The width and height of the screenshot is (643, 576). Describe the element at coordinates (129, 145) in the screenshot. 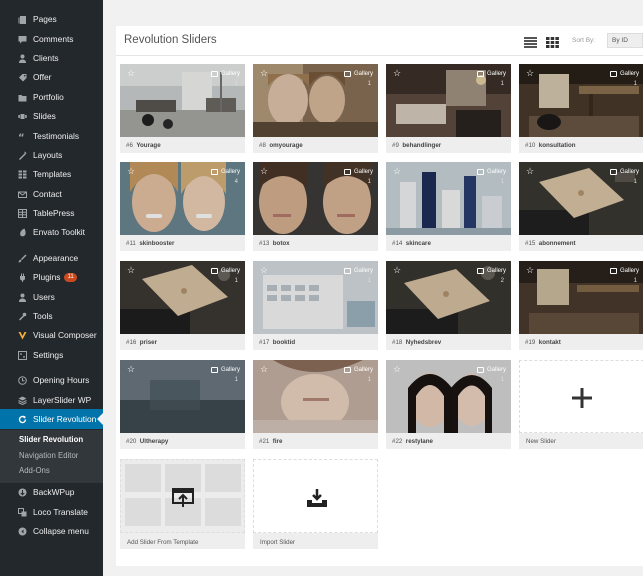

I see `slider-id: #6` at that location.